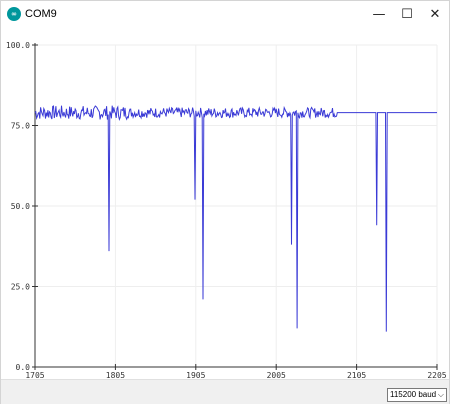  What do you see at coordinates (276, 375) in the screenshot?
I see `x-tick-label: 2005` at bounding box center [276, 375].